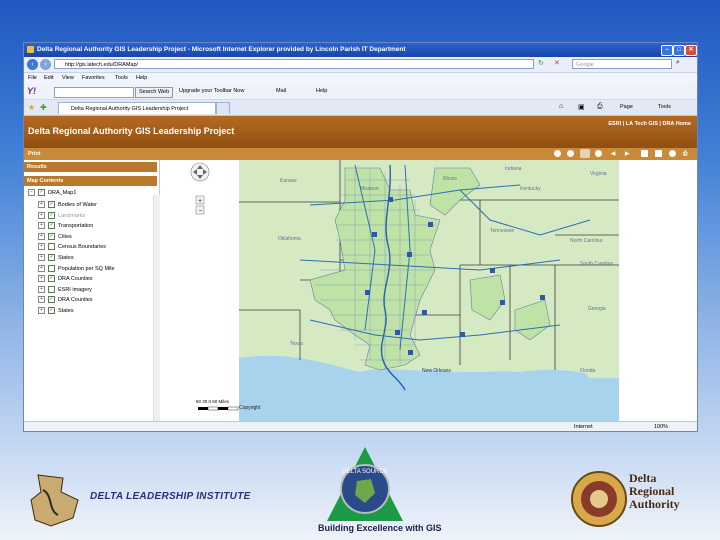  Describe the element at coordinates (121, 78) in the screenshot. I see `menu-tools: Tools` at that location.